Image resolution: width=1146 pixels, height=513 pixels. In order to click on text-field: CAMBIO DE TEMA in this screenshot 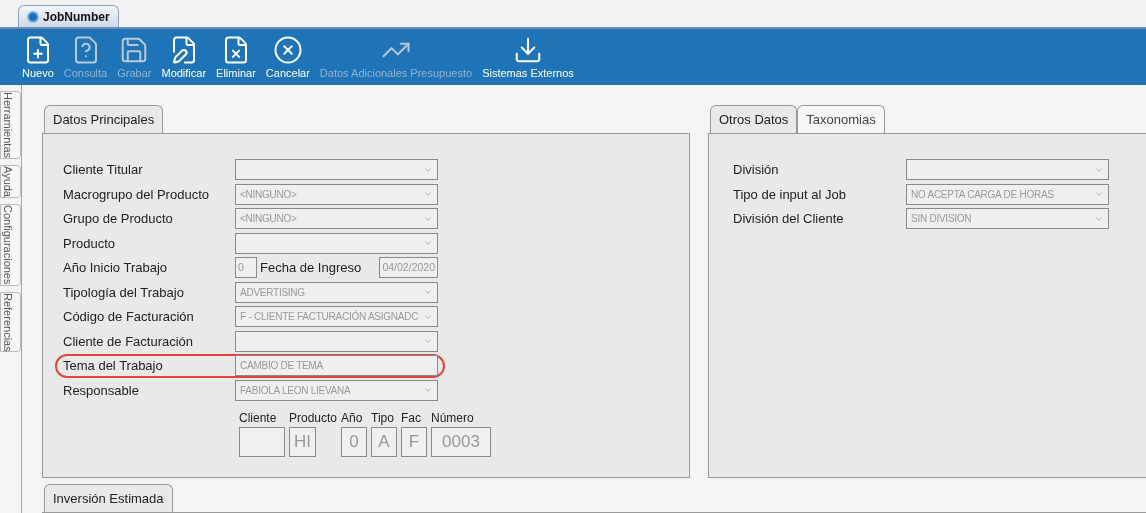, I will do `click(336, 366)`.